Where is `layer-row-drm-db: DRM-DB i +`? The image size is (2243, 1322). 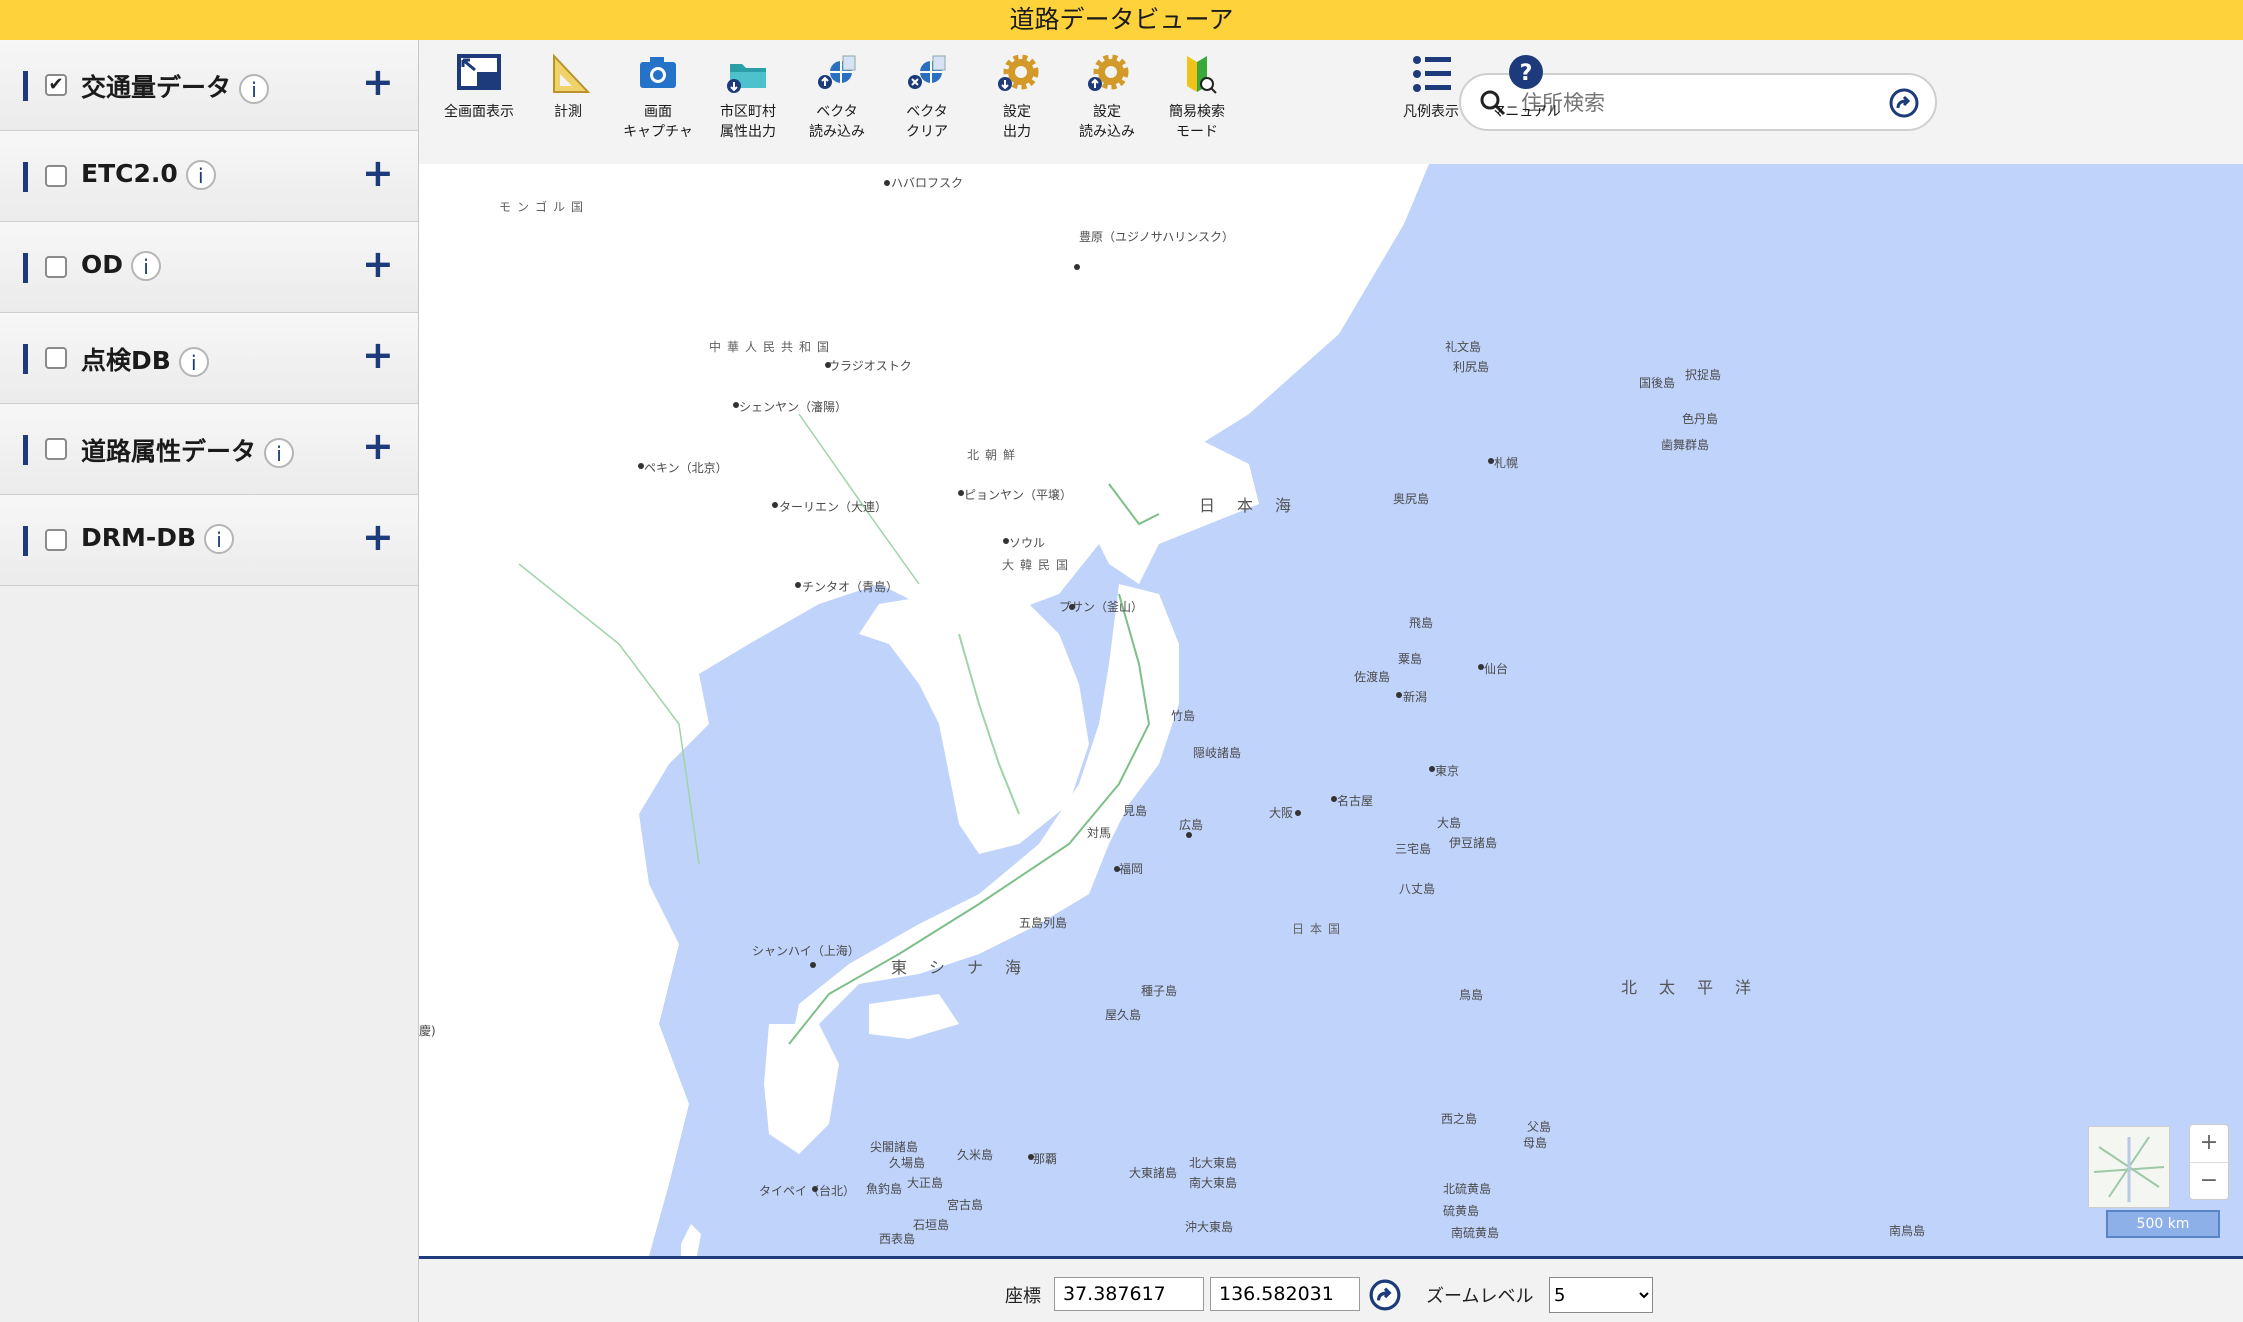 layer-row-drm-db: DRM-DB i + is located at coordinates (209, 540).